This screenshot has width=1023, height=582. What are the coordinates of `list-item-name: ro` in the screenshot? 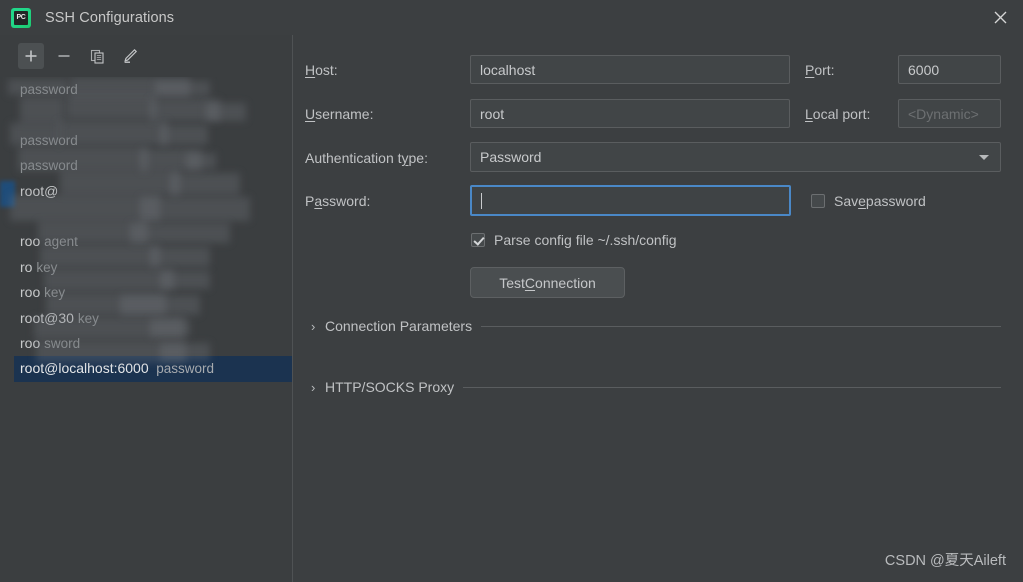 It's located at (26, 266).